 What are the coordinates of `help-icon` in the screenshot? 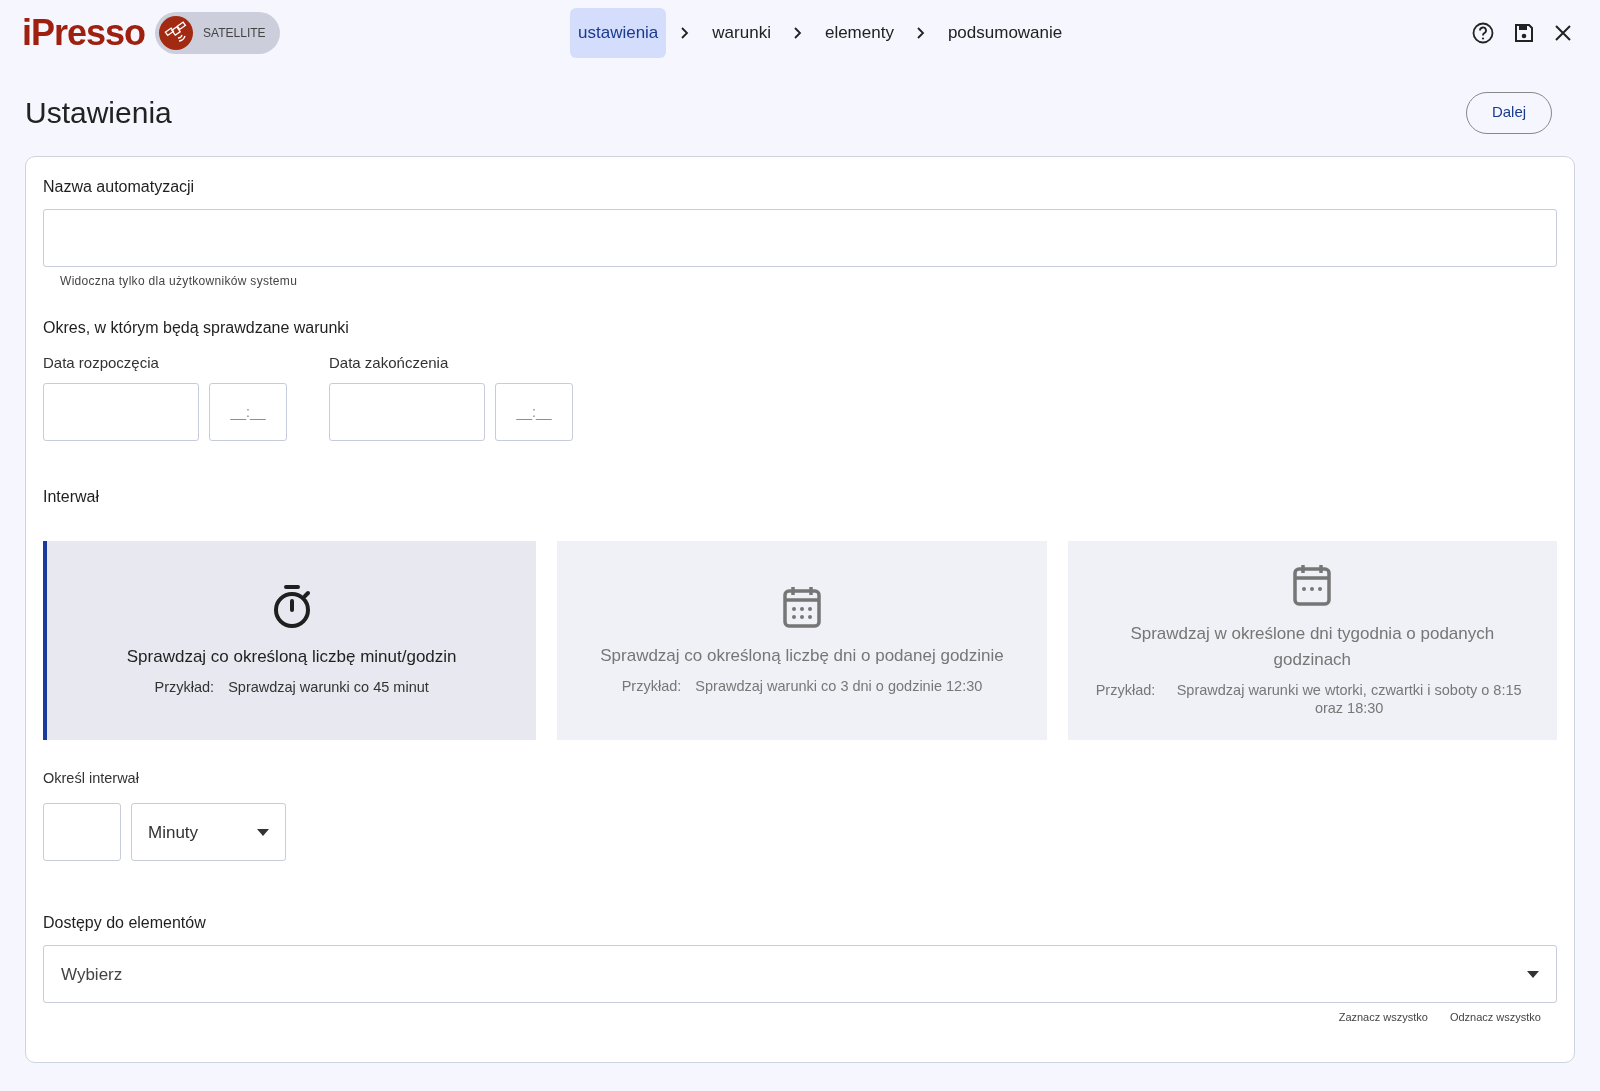 It's located at (1483, 33).